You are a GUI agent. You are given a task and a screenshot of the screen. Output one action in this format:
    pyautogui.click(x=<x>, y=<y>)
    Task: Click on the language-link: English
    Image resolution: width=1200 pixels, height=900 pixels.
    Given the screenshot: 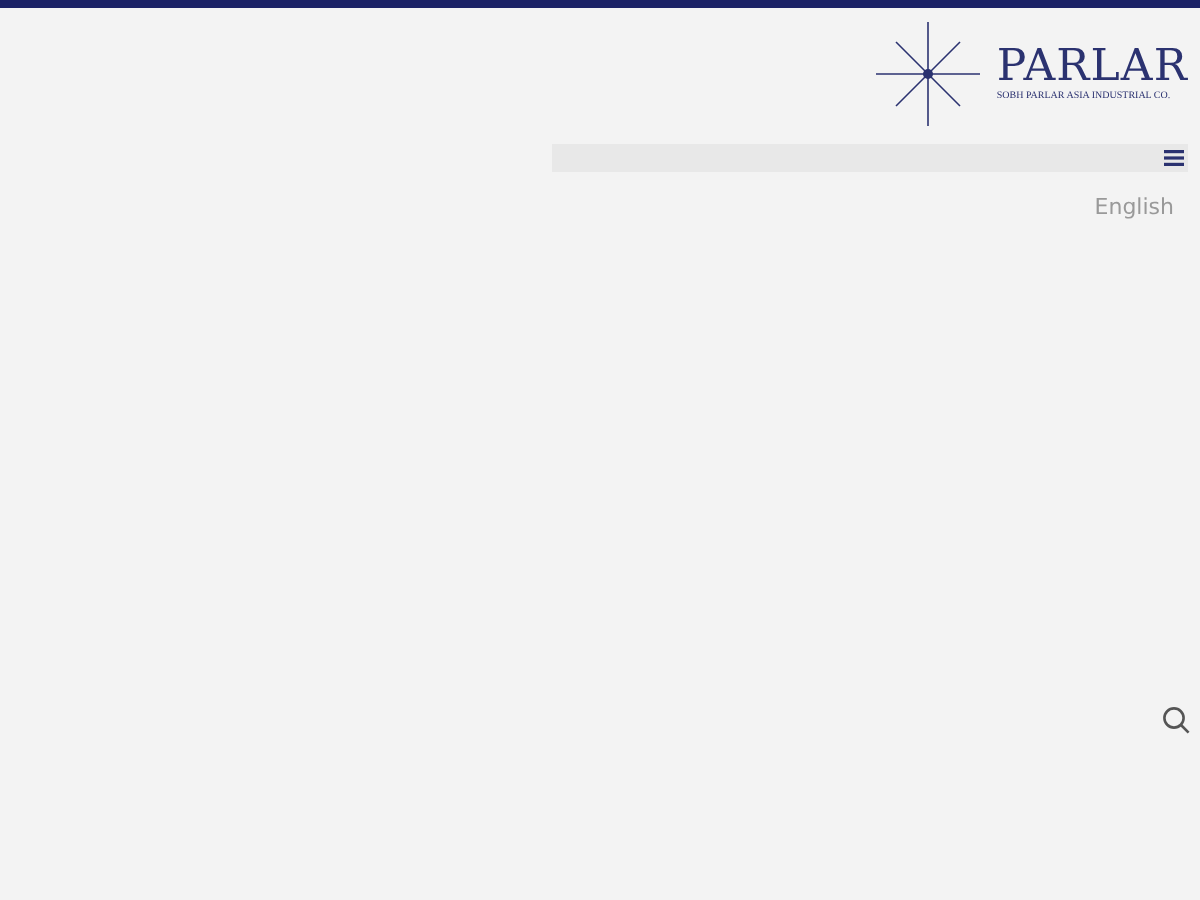 What is the action you would take?
    pyautogui.click(x=1134, y=208)
    